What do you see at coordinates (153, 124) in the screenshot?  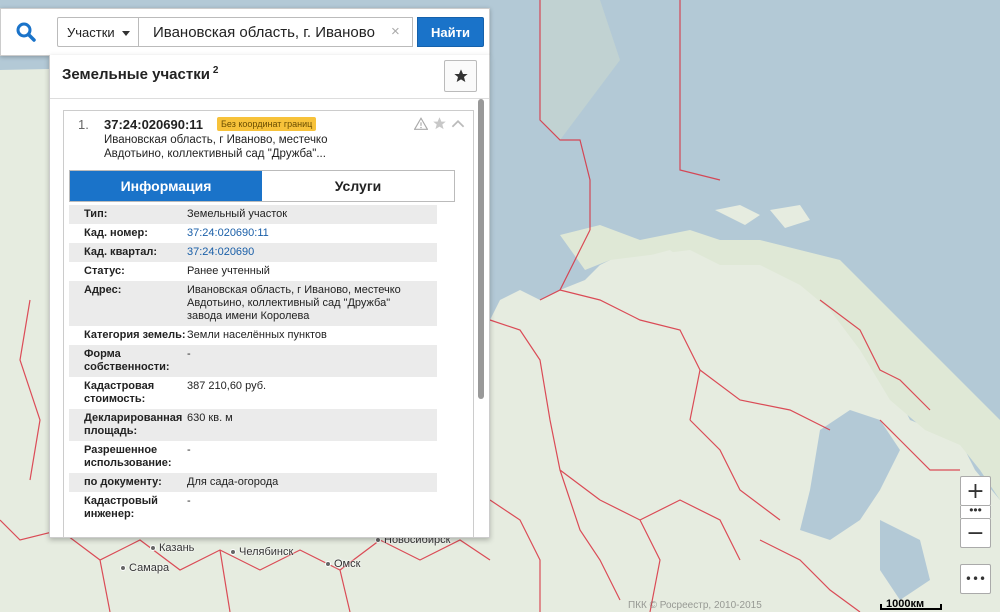 I see `cadastral-number: 37:24:020690:11` at bounding box center [153, 124].